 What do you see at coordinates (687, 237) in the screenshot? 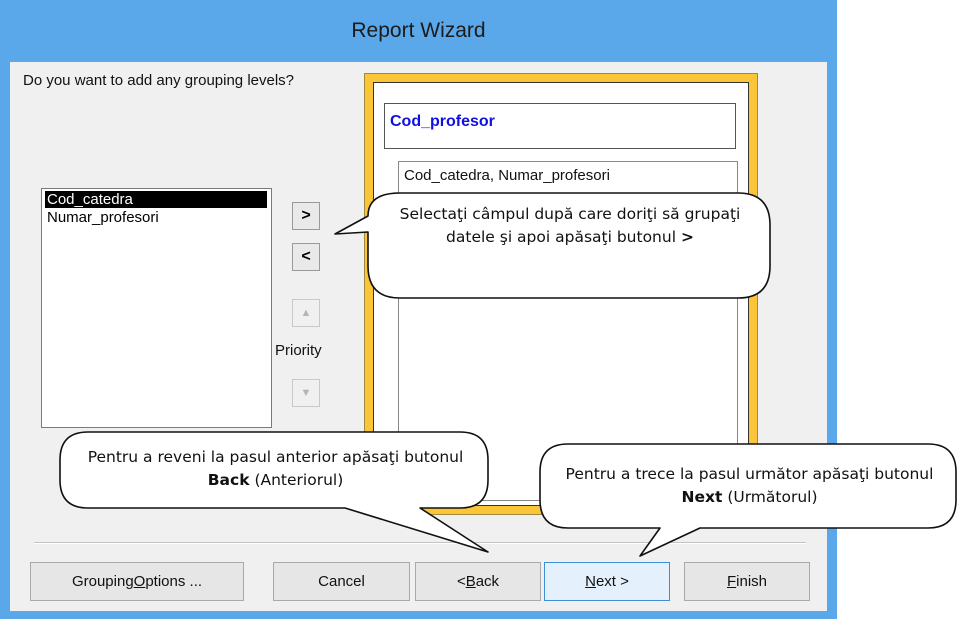
I see `callout-bold: >` at bounding box center [687, 237].